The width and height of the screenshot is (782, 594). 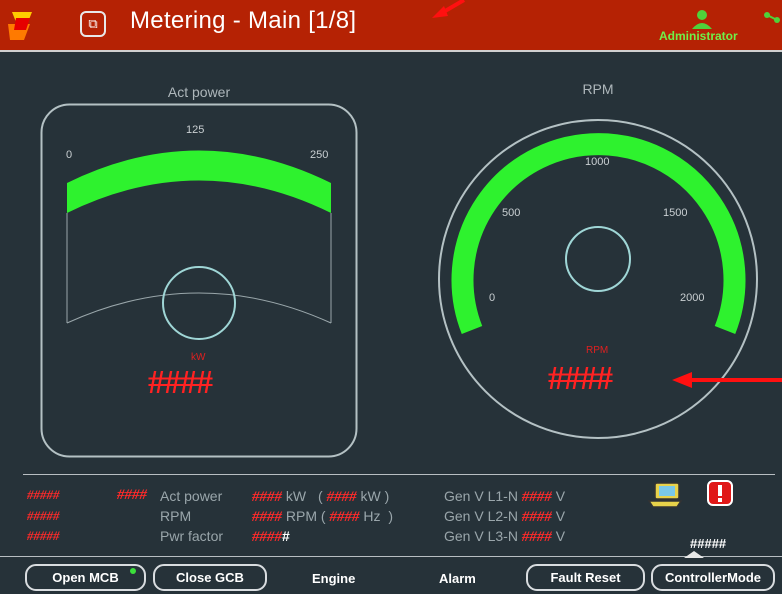 I want to click on power-tick-250: 250, so click(x=319, y=155).